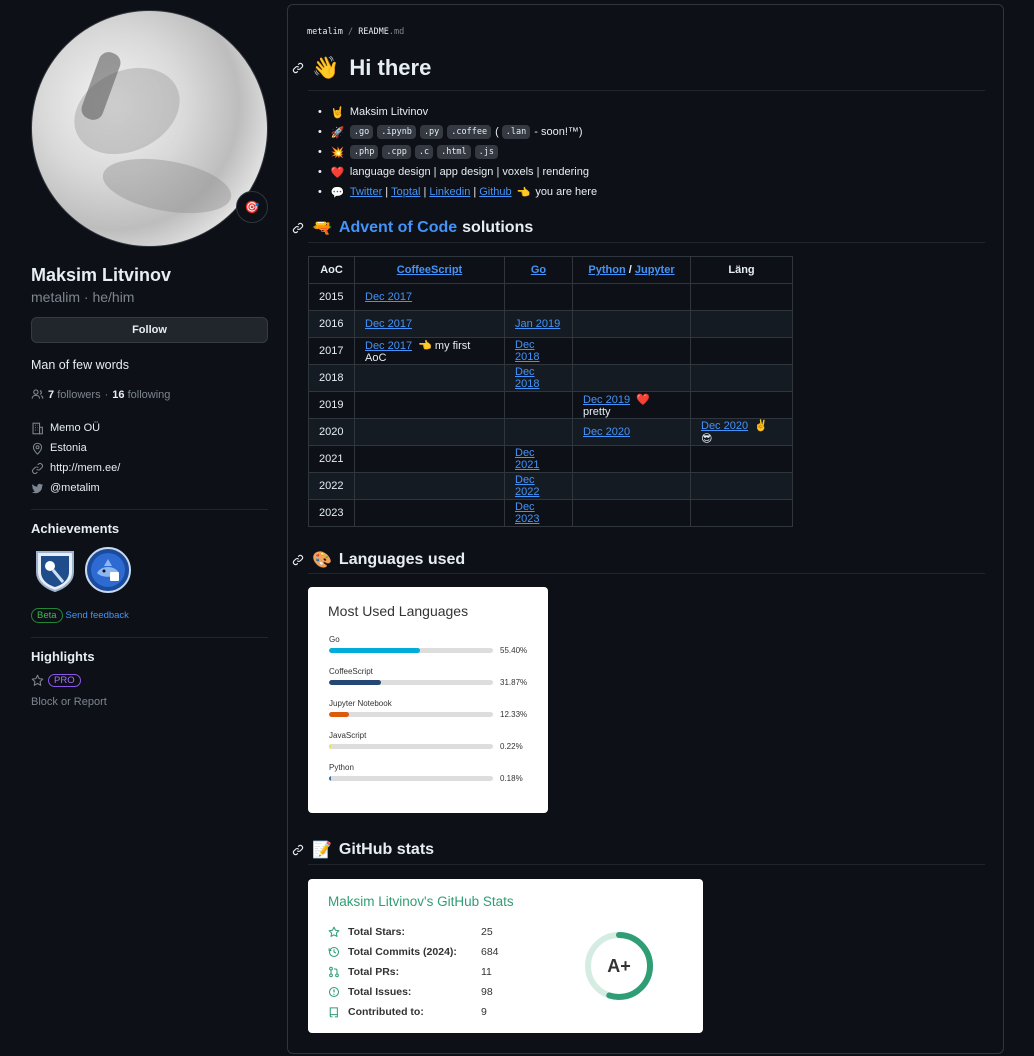  What do you see at coordinates (550, 513) in the screenshot?
I see `table-row: 2023 Dec 2023` at bounding box center [550, 513].